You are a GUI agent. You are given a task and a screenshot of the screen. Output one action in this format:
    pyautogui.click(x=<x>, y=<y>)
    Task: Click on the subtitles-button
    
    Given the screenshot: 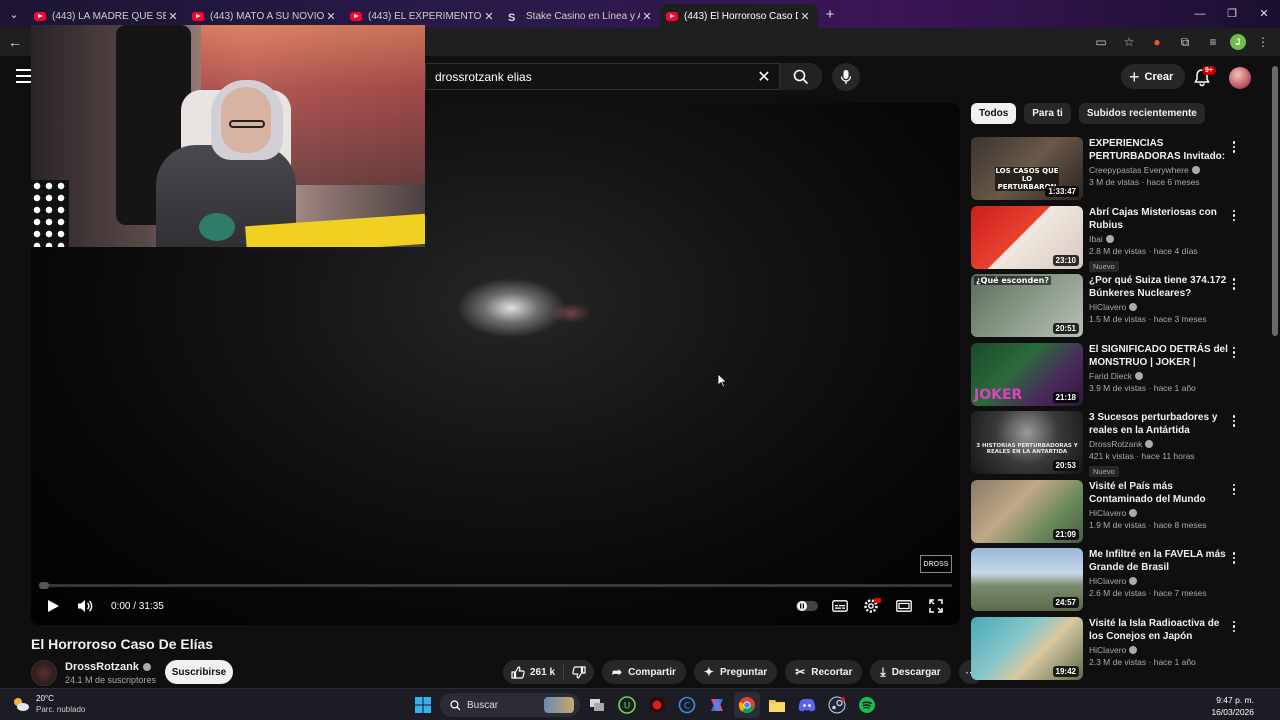 What is the action you would take?
    pyautogui.click(x=840, y=606)
    